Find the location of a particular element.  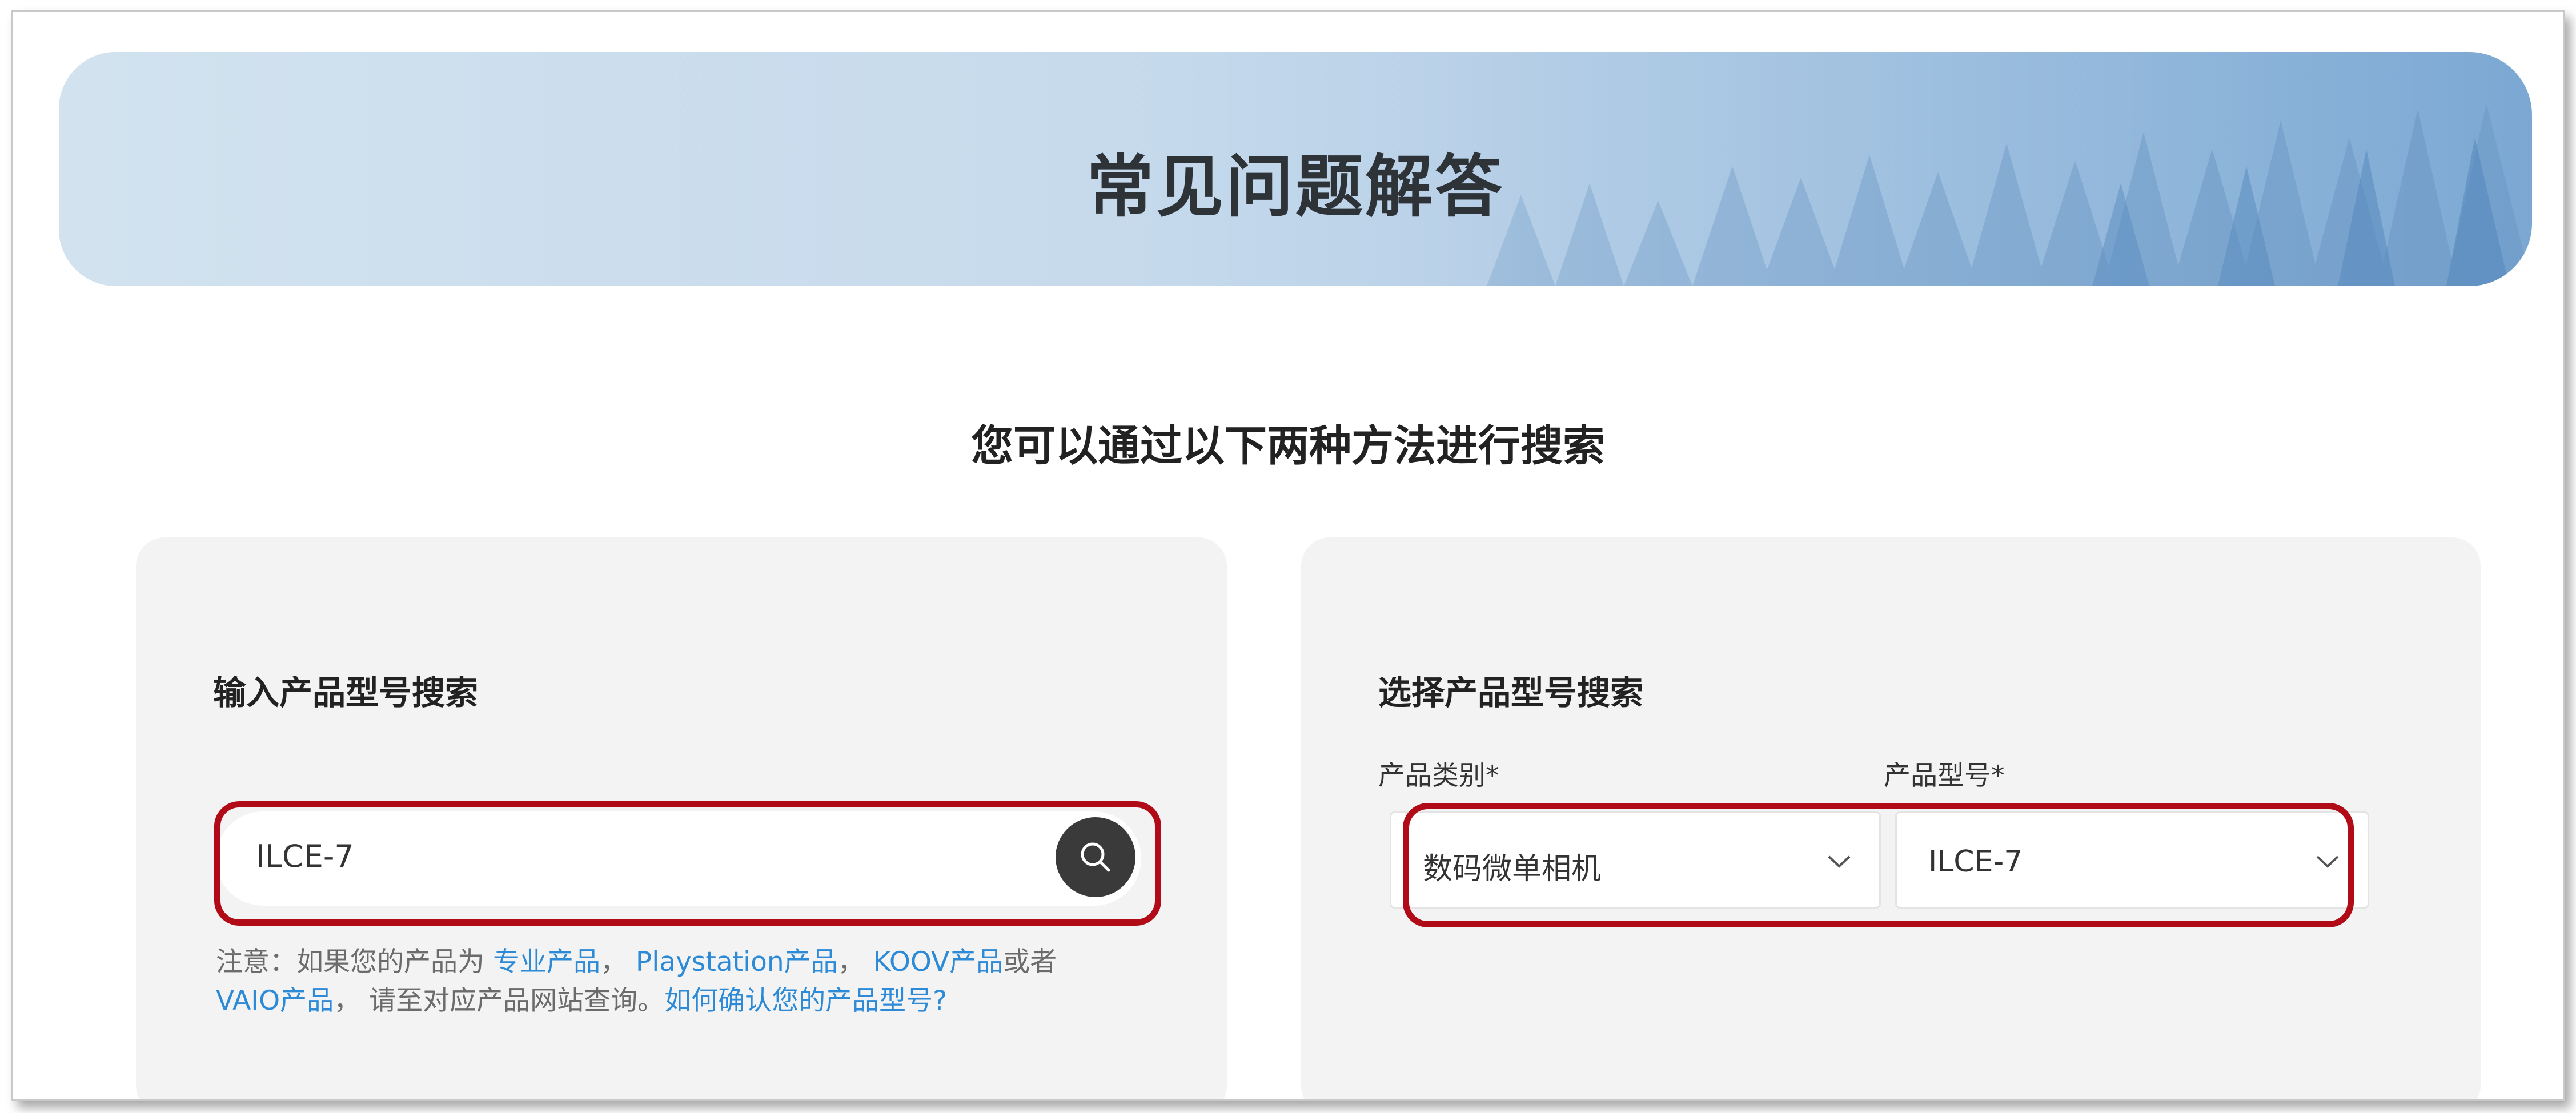

model-search-input: ILCE-7 is located at coordinates (678, 859).